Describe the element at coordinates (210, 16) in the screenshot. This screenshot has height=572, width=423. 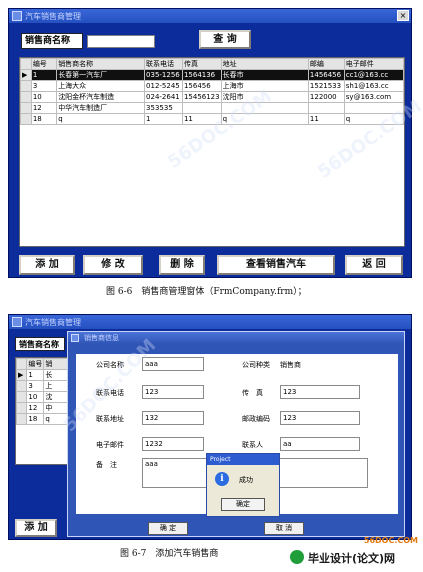
I see `title-bar: 汽车销售商管理 ×` at that location.